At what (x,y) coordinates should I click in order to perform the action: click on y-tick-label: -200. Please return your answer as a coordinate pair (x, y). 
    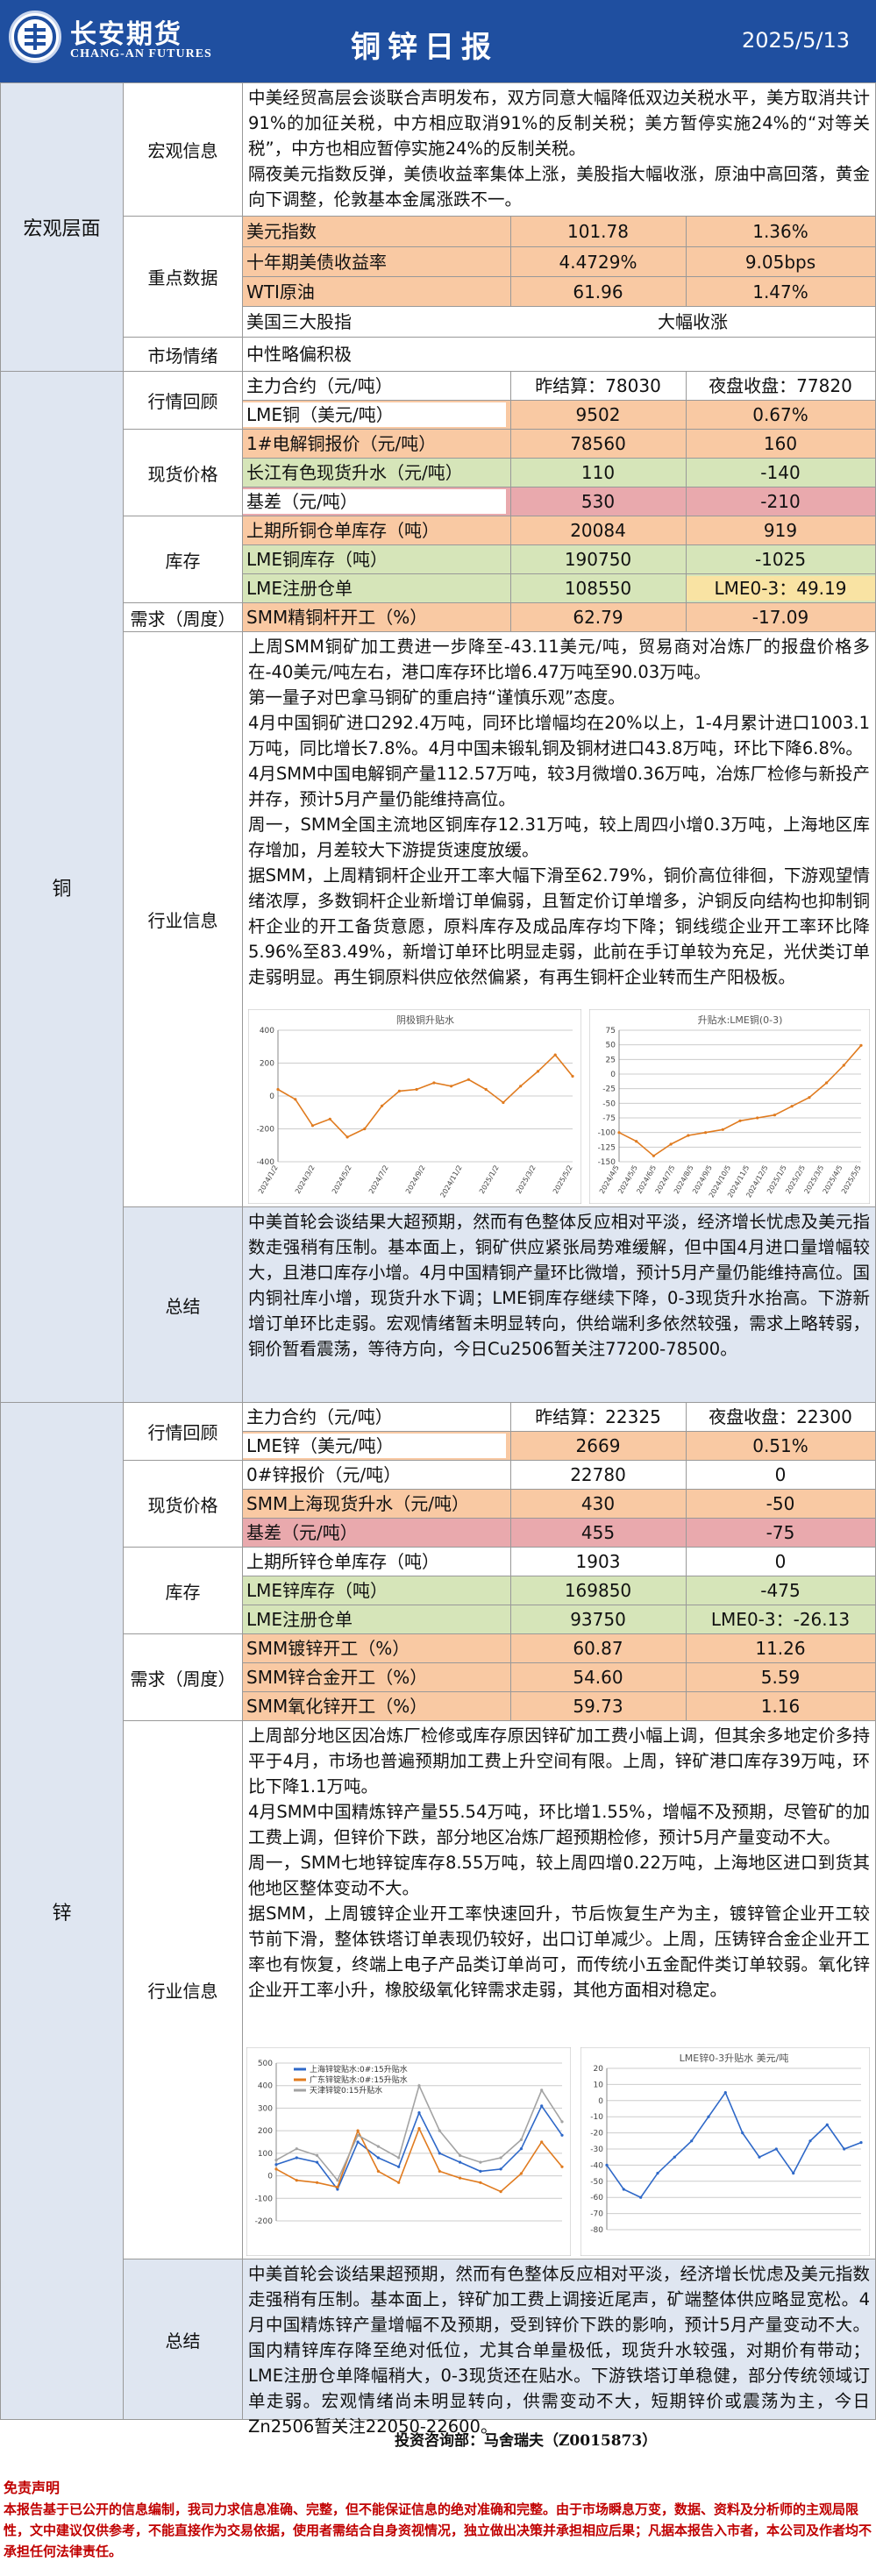
    Looking at the image, I should click on (264, 2221).